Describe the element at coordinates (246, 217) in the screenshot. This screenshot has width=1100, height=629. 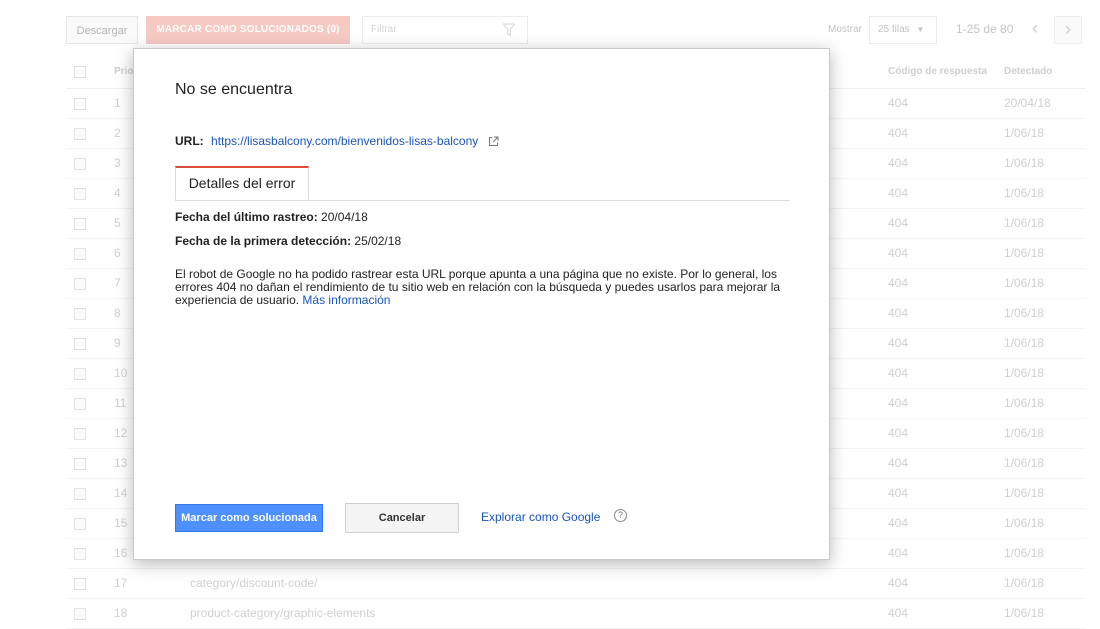
I see `last-crawl-label: Fecha del último rastreo:` at that location.